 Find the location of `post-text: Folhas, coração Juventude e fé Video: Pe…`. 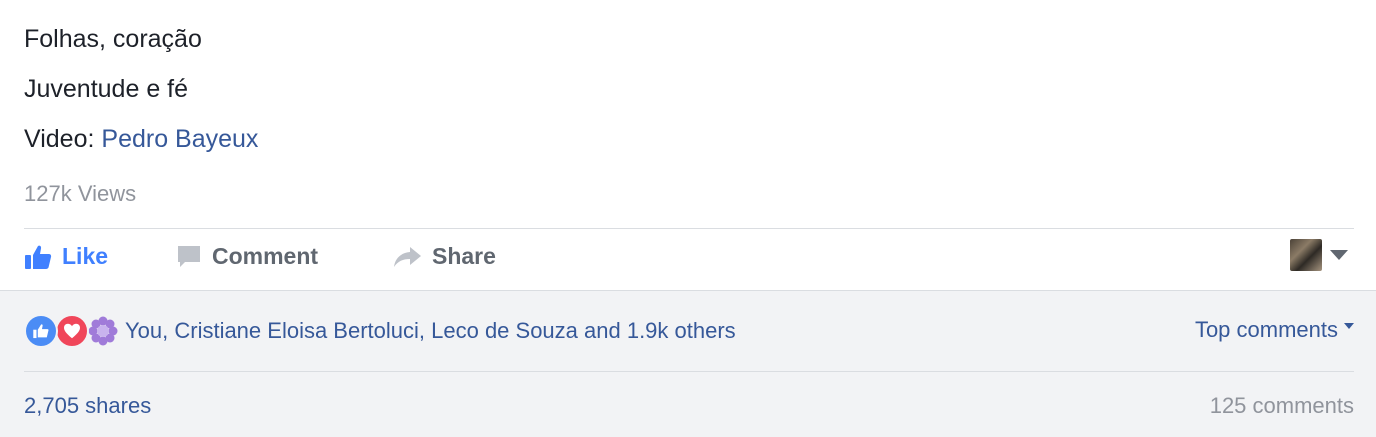

post-text: Folhas, coração Juventude e fé Video: Pe… is located at coordinates (141, 89).